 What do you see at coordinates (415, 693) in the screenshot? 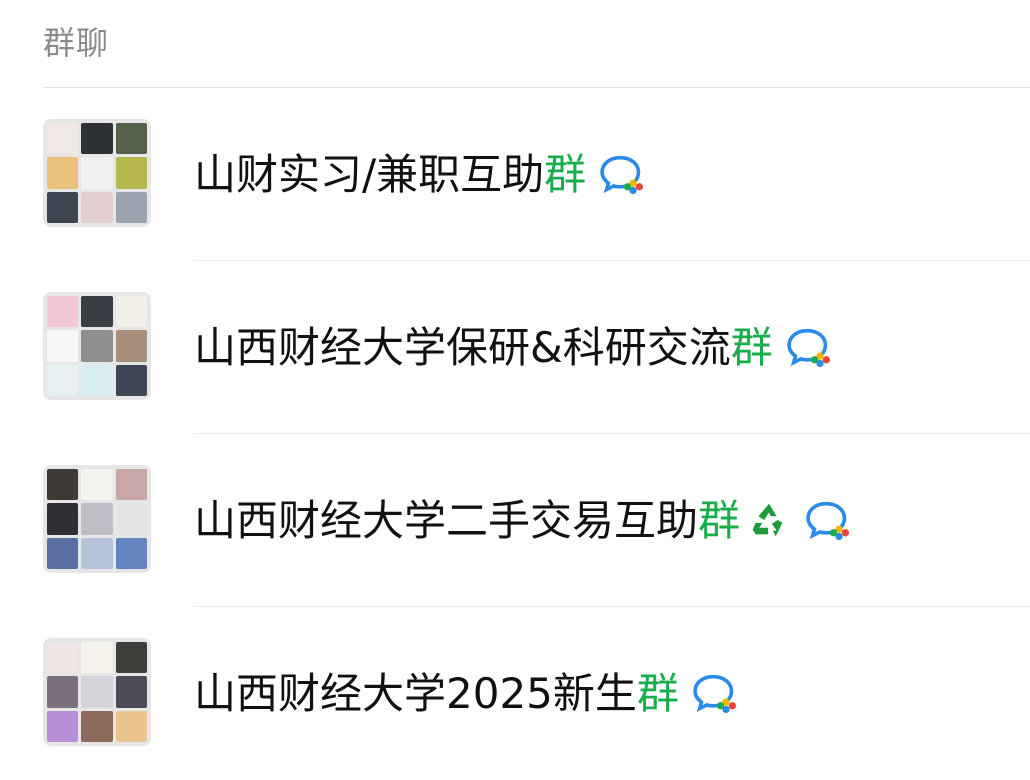
I see `group-name: 山西财经大学2025新生` at bounding box center [415, 693].